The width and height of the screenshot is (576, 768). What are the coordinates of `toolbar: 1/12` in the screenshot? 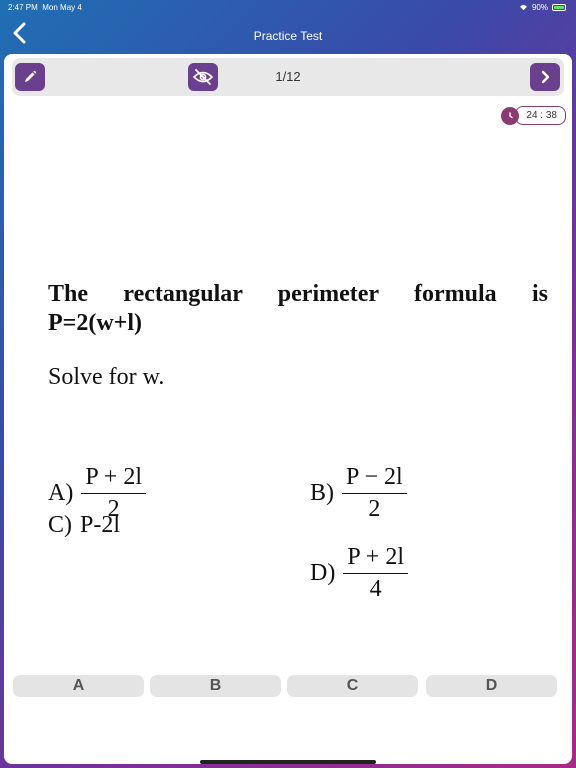 It's located at (288, 77).